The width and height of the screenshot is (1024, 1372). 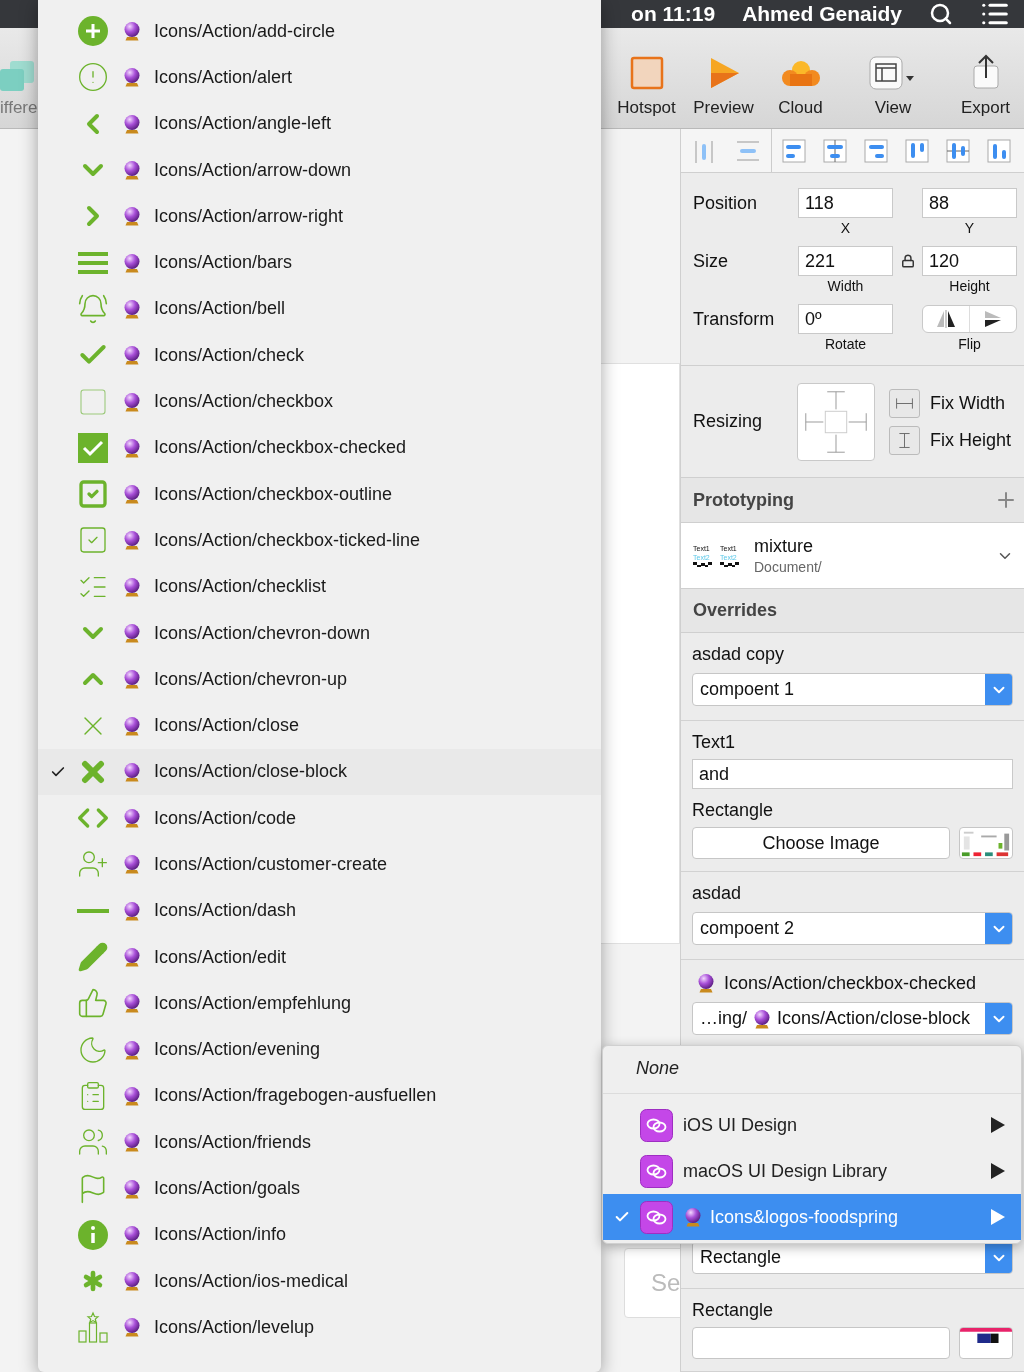 What do you see at coordinates (747, 689) in the screenshot?
I see `select-value: compoent 1` at bounding box center [747, 689].